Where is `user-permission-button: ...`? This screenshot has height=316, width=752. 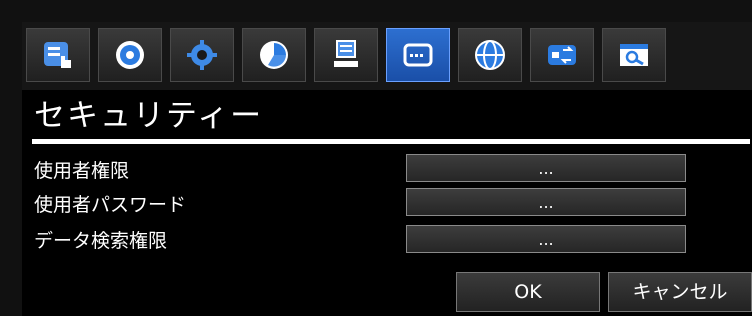 user-permission-button: ... is located at coordinates (546, 168).